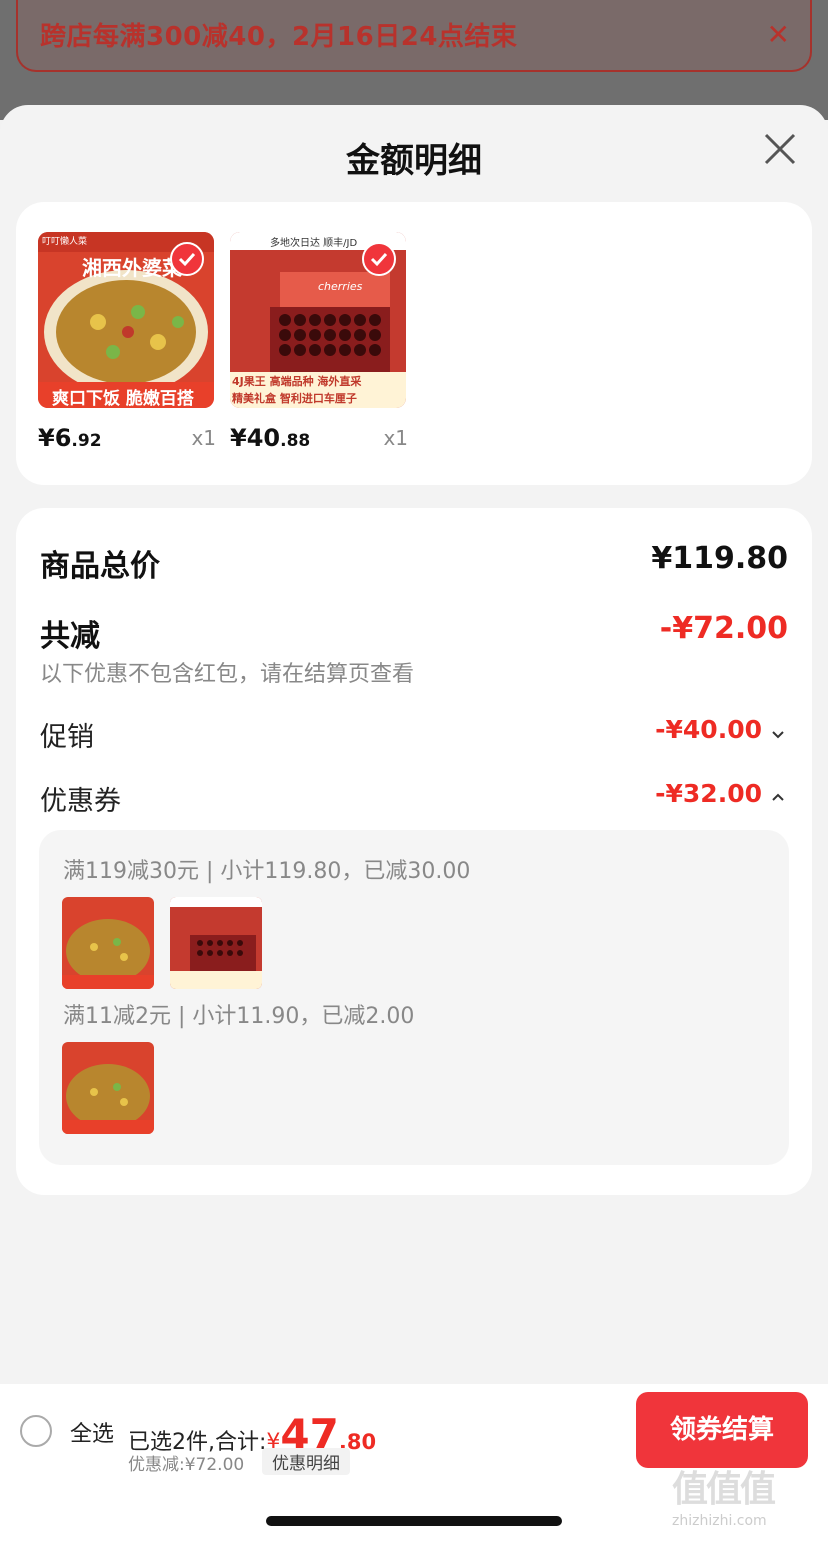 The width and height of the screenshot is (828, 1542). Describe the element at coordinates (65, 242) in the screenshot. I see `brand-tag: 叮叮懒人菜` at that location.